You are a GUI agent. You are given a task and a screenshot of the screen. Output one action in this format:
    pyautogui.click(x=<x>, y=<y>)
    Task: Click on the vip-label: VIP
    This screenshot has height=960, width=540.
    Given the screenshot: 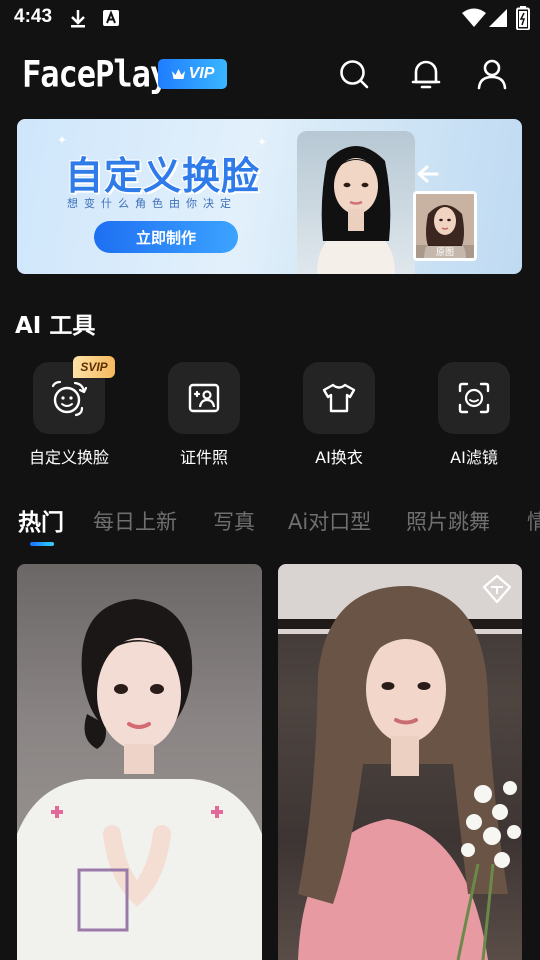 What is the action you would take?
    pyautogui.click(x=201, y=73)
    